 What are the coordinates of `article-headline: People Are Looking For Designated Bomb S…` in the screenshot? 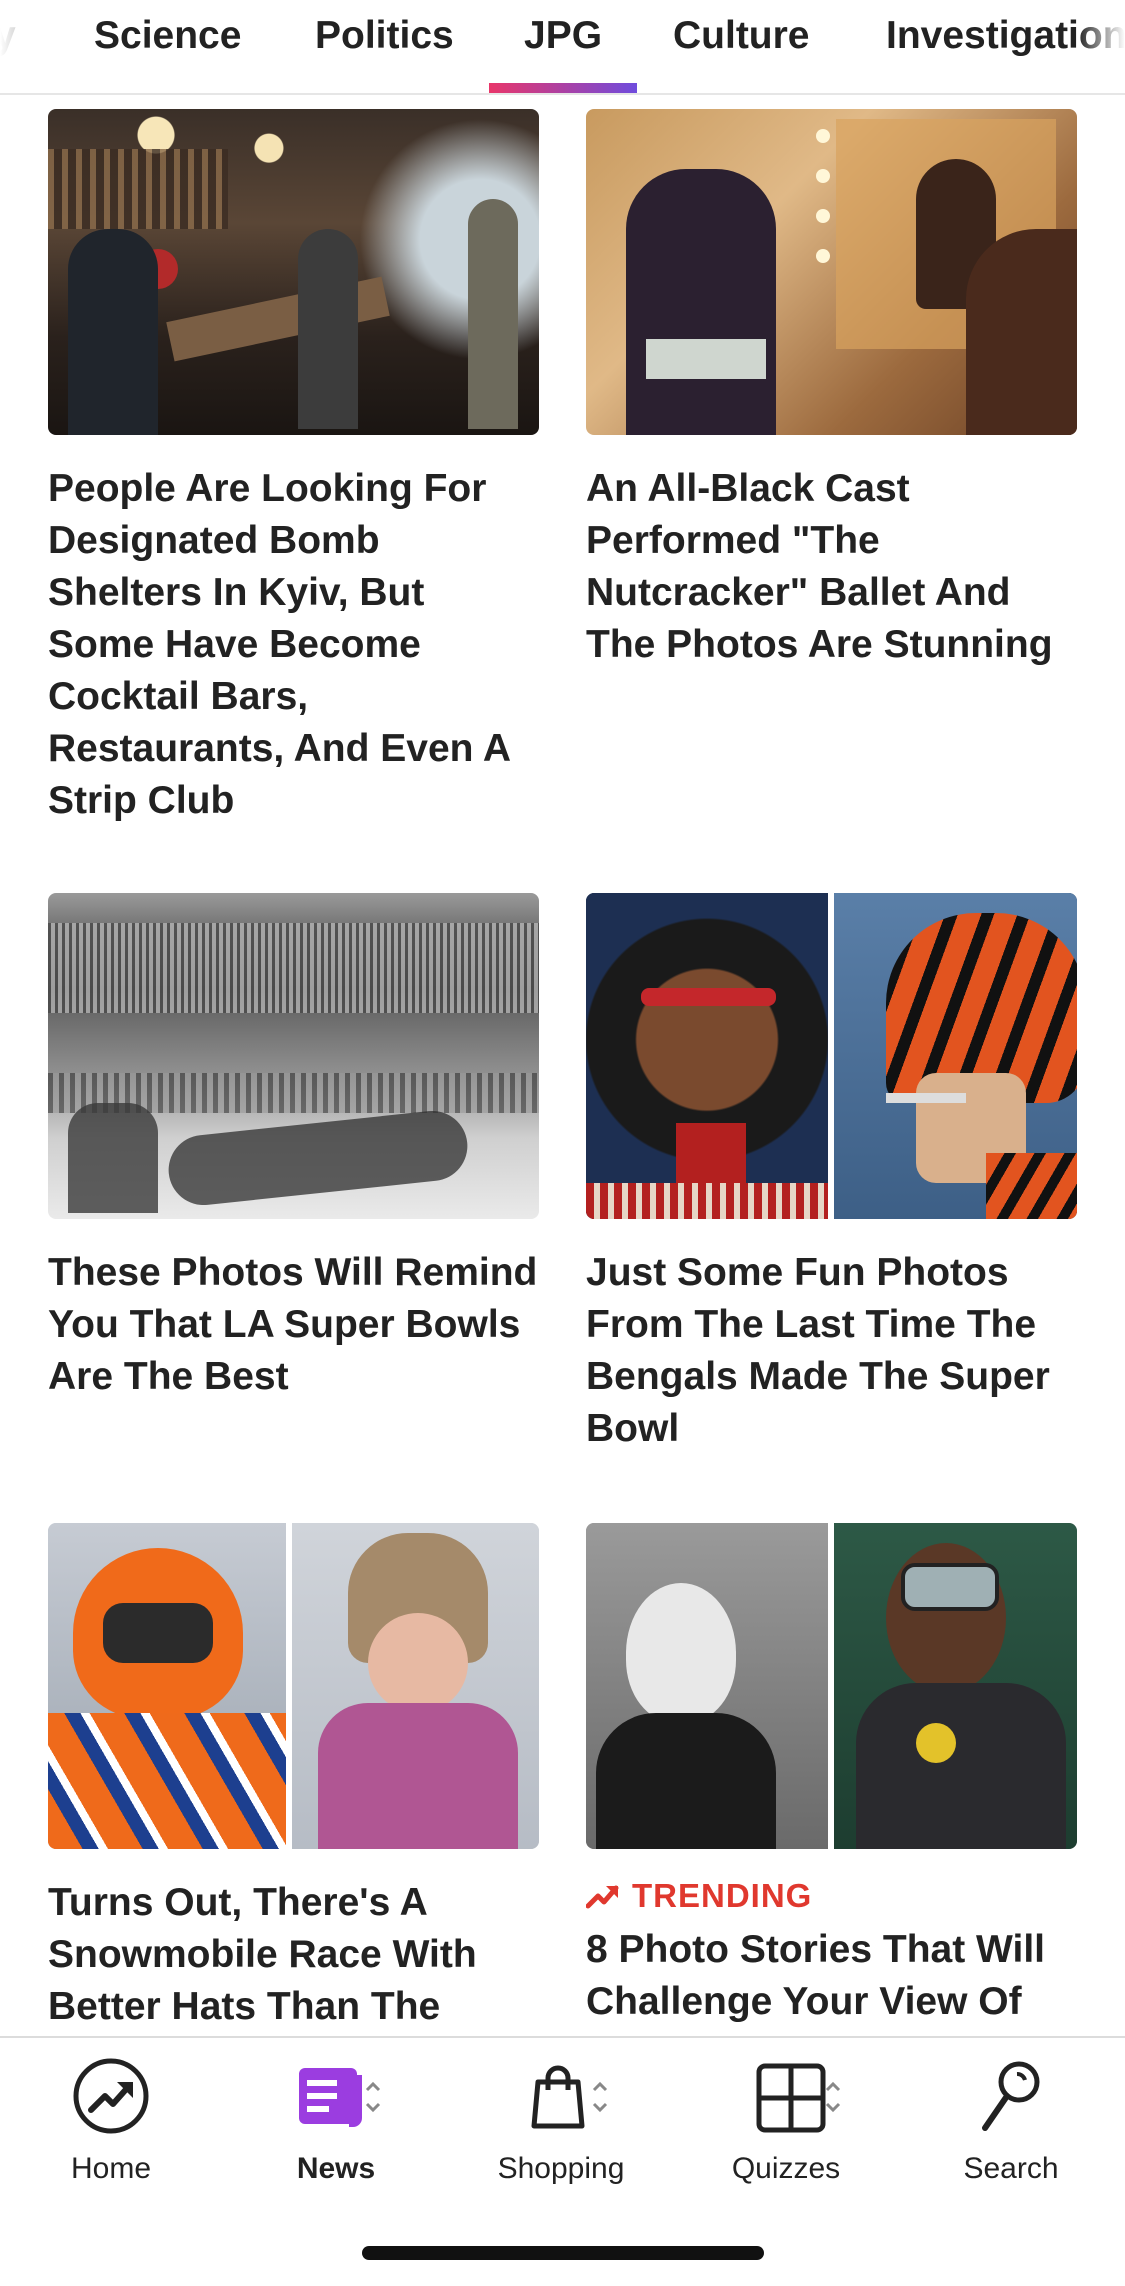 It's located at (293, 645).